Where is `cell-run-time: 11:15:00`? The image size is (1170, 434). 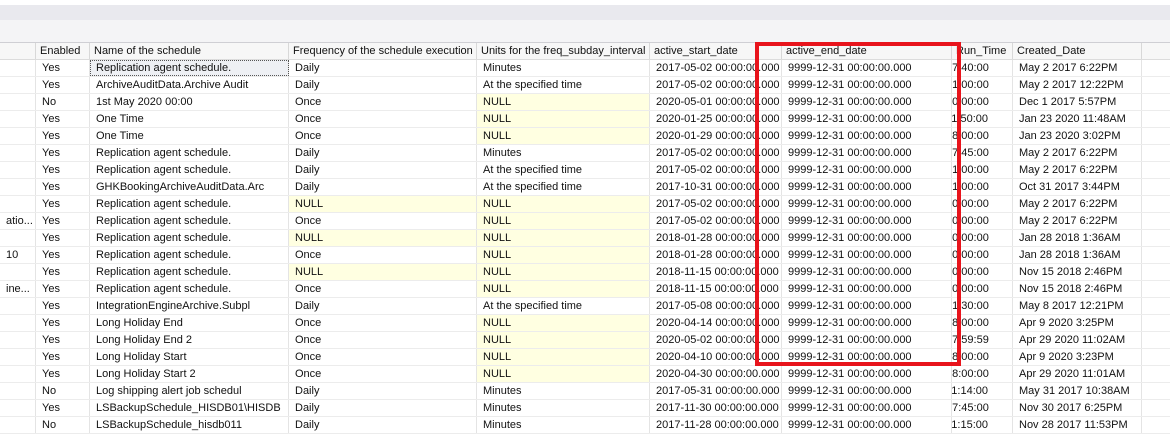 cell-run-time: 11:15:00 is located at coordinates (982, 425).